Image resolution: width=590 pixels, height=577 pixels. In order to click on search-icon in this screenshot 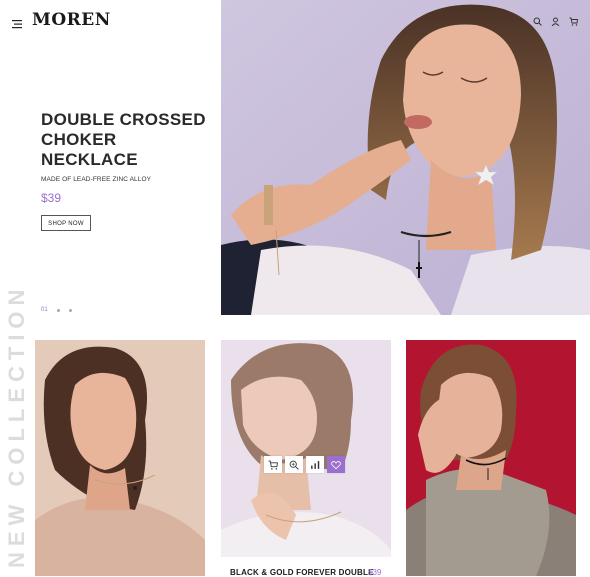, I will do `click(537, 19)`.